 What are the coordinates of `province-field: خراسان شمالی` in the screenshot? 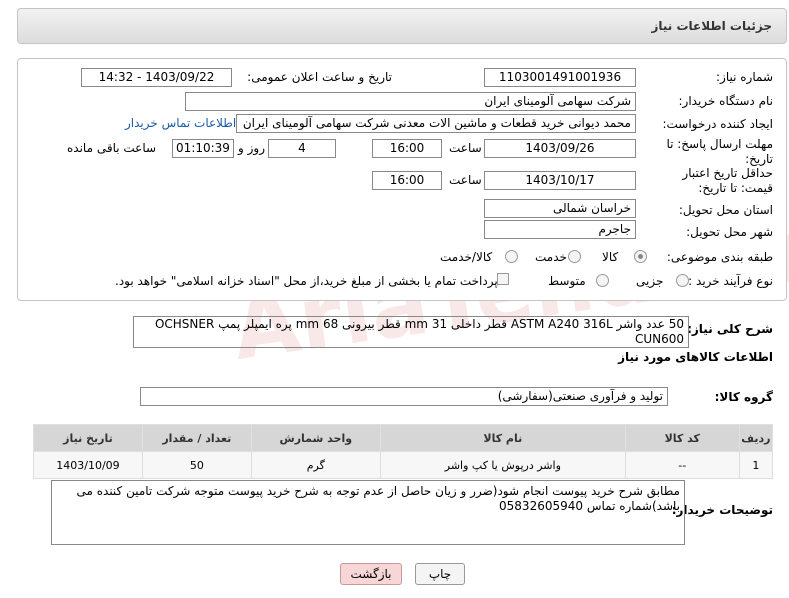 It's located at (560, 208).